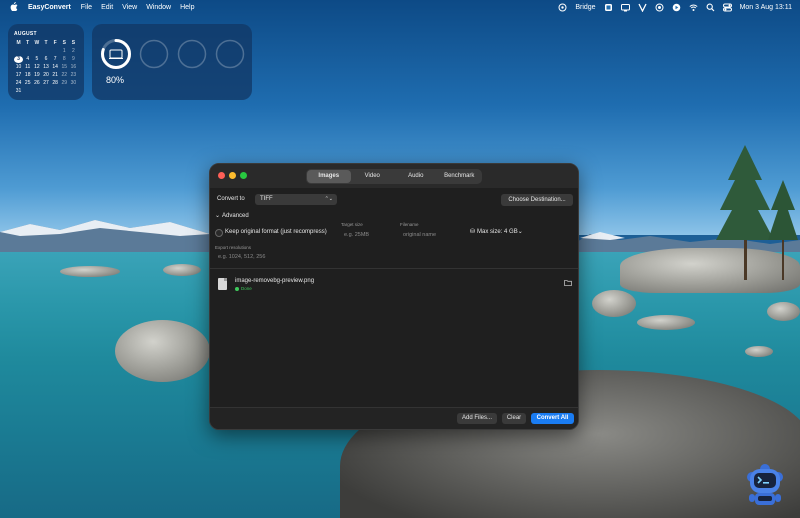  I want to click on folder-icon, so click(568, 283).